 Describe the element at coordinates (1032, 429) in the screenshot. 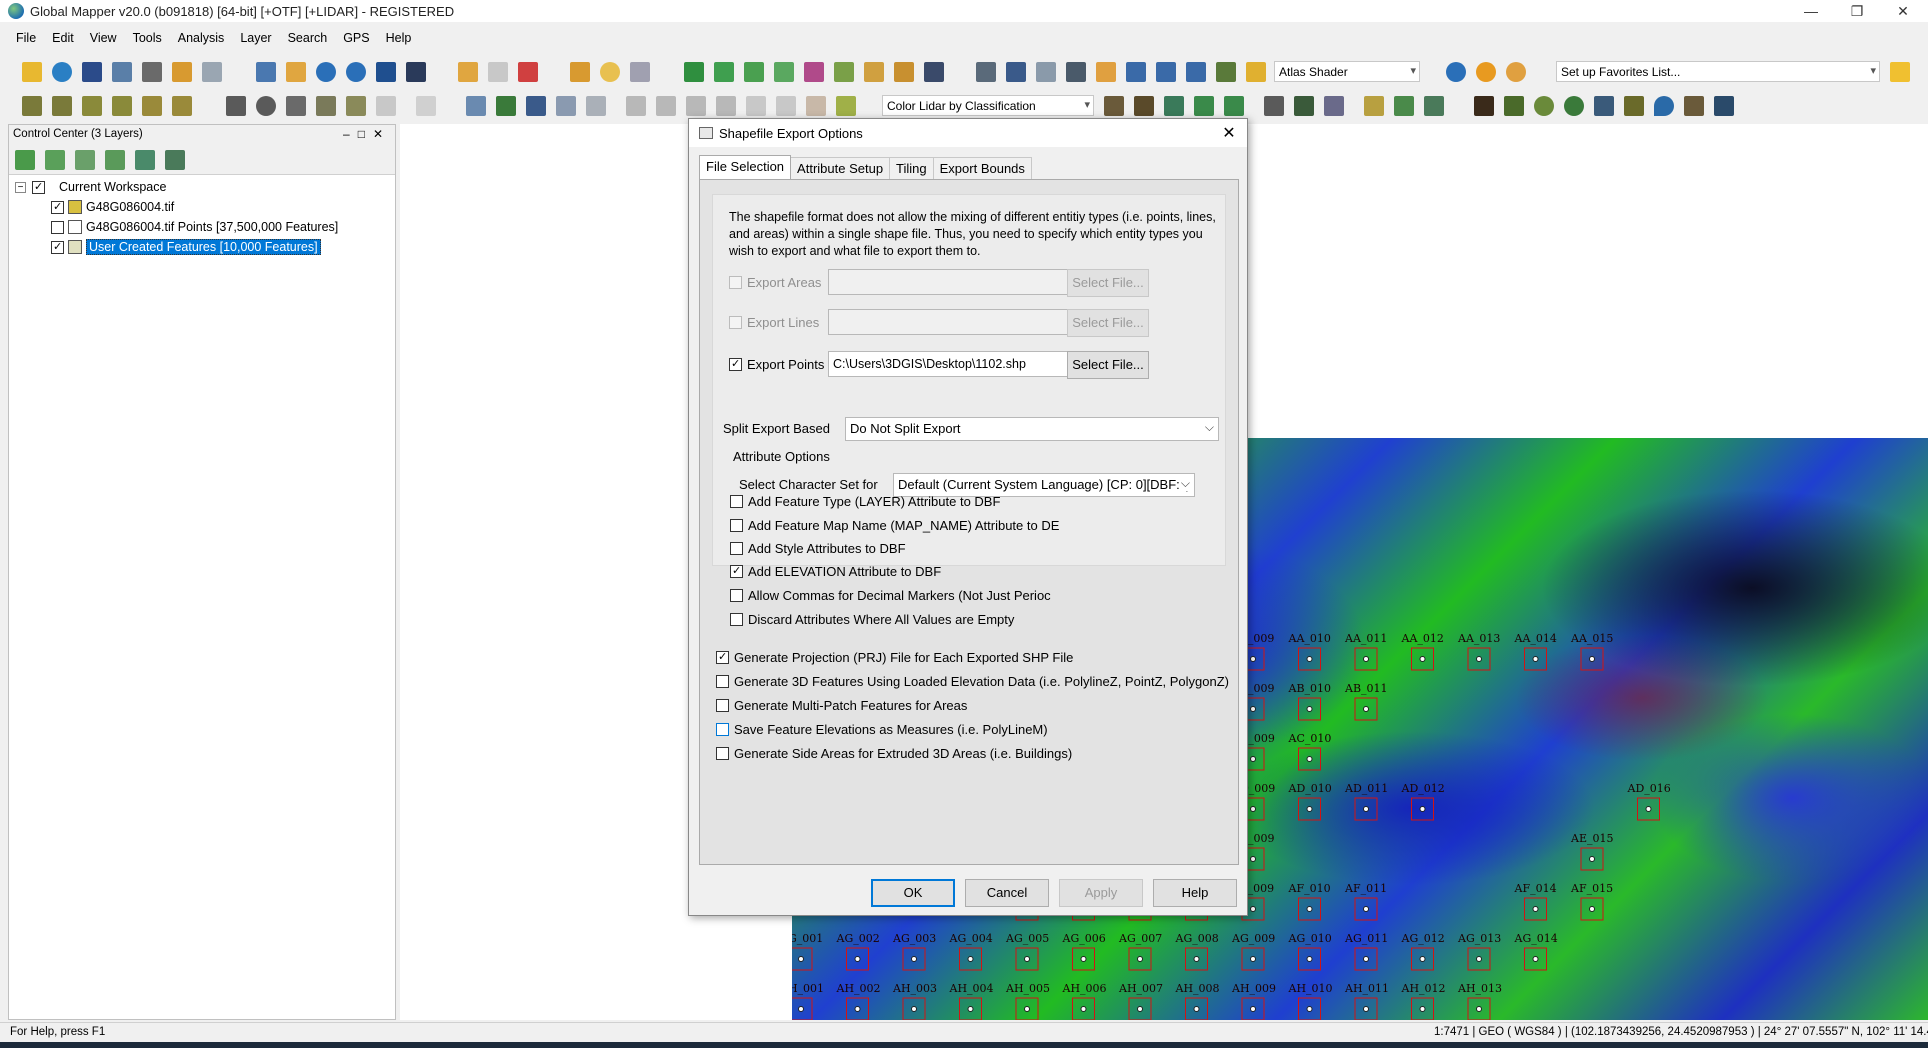

I see `split-export-dropdown: Do Not Split Export ⌵` at that location.